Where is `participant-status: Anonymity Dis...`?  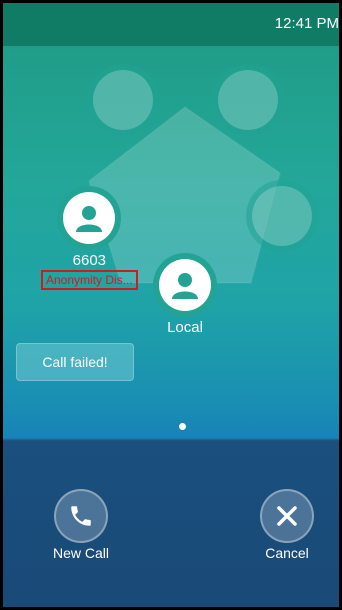
participant-status: Anonymity Dis... is located at coordinates (89, 280).